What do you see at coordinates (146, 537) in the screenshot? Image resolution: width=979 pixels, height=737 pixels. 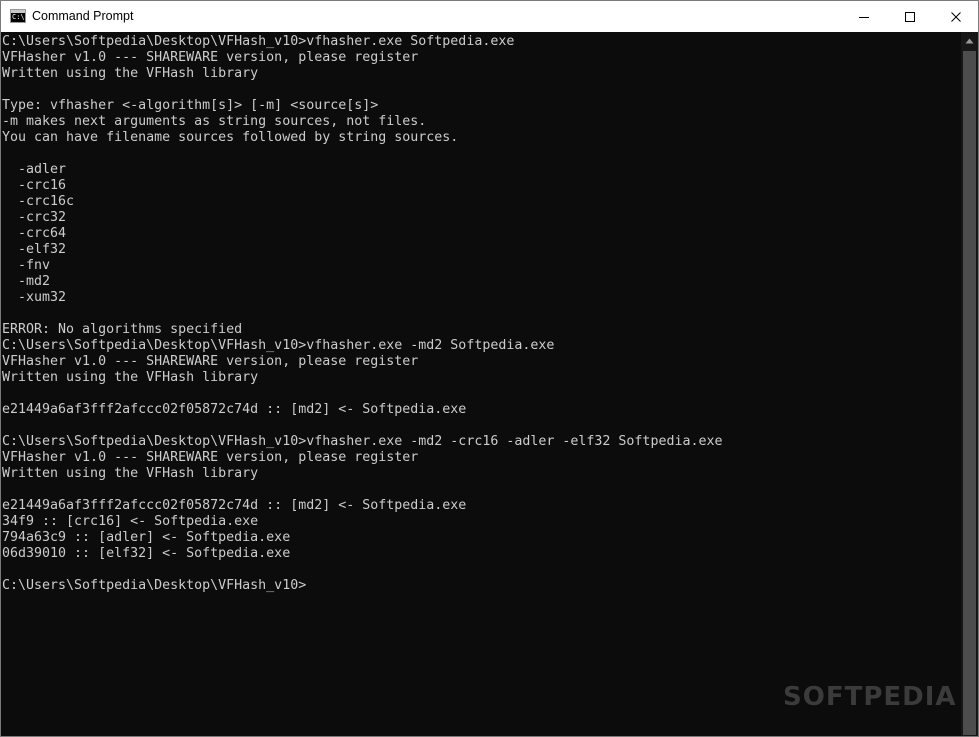 I see `console-line: 794a63c9 :: [adler] <- Softpedia.exe` at bounding box center [146, 537].